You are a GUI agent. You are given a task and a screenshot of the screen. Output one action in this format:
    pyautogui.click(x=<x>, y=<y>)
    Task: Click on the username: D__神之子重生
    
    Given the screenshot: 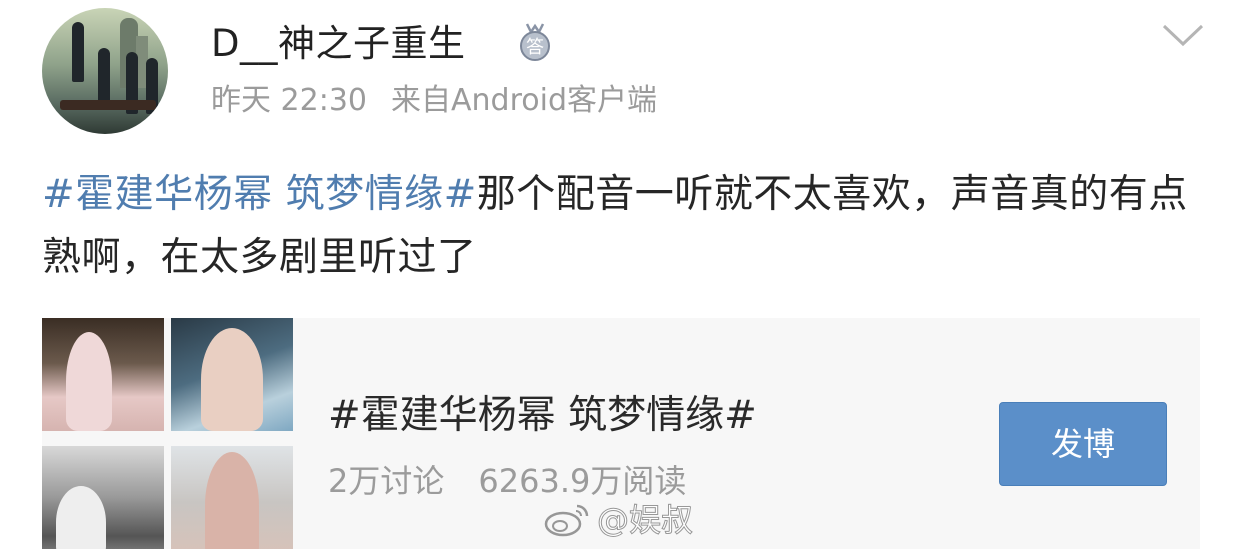 What is the action you would take?
    pyautogui.click(x=338, y=44)
    